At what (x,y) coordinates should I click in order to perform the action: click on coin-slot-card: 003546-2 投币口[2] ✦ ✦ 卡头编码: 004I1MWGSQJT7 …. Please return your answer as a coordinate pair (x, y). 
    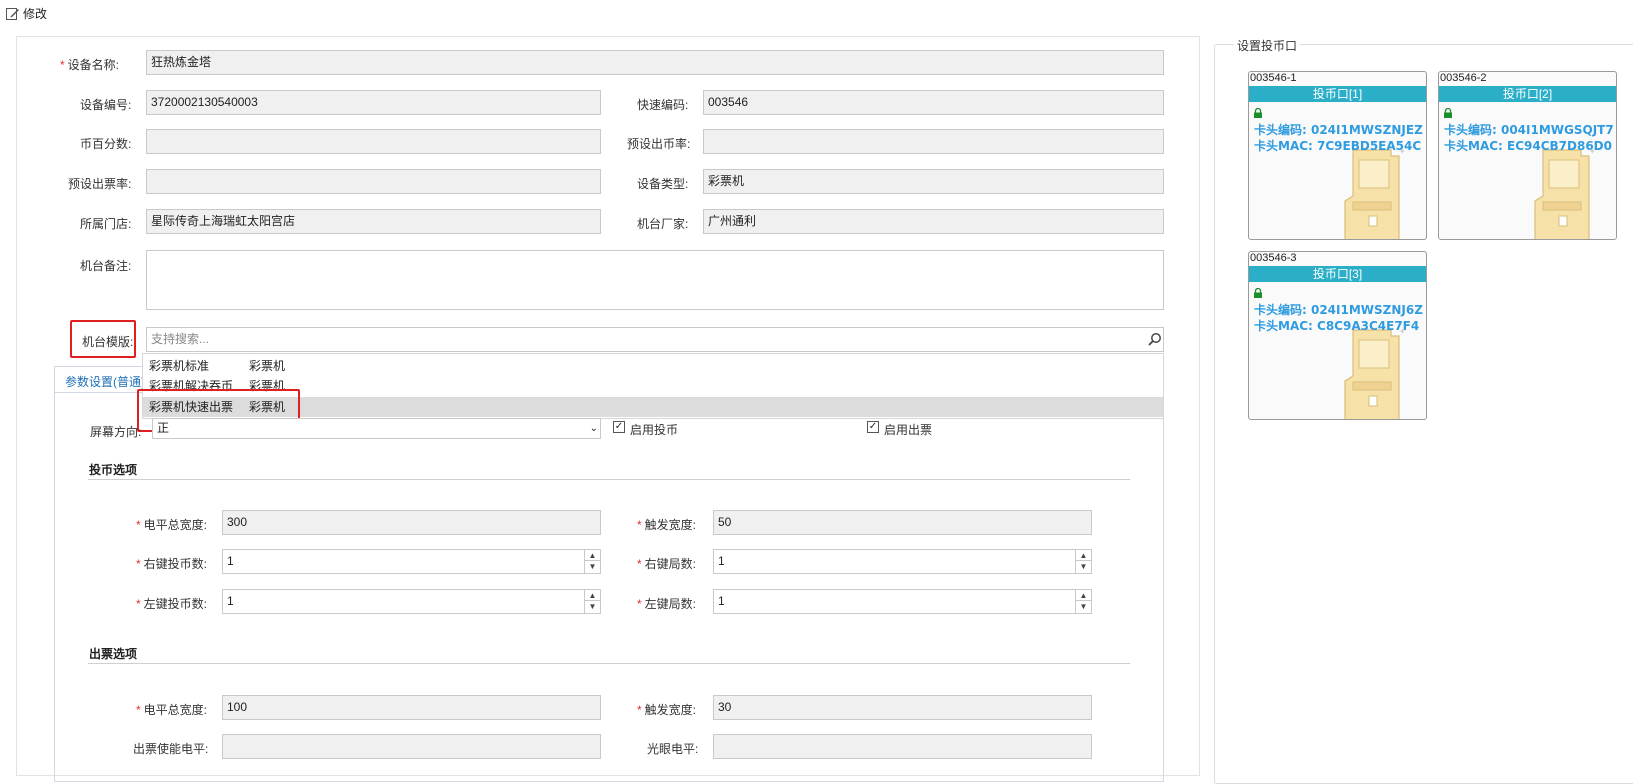
    Looking at the image, I should click on (1527, 155).